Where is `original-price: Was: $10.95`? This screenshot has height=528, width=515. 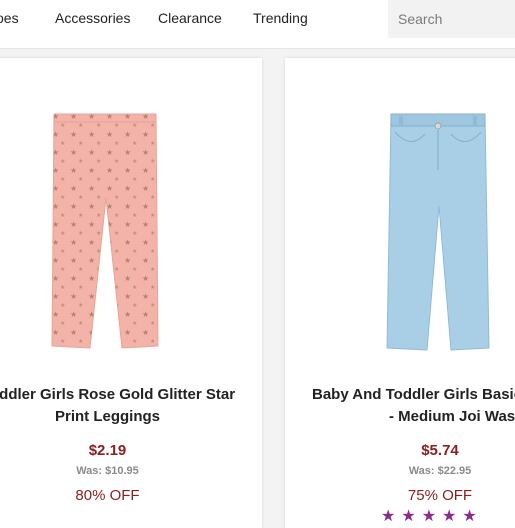 original-price: Was: $10.95 is located at coordinates (107, 471).